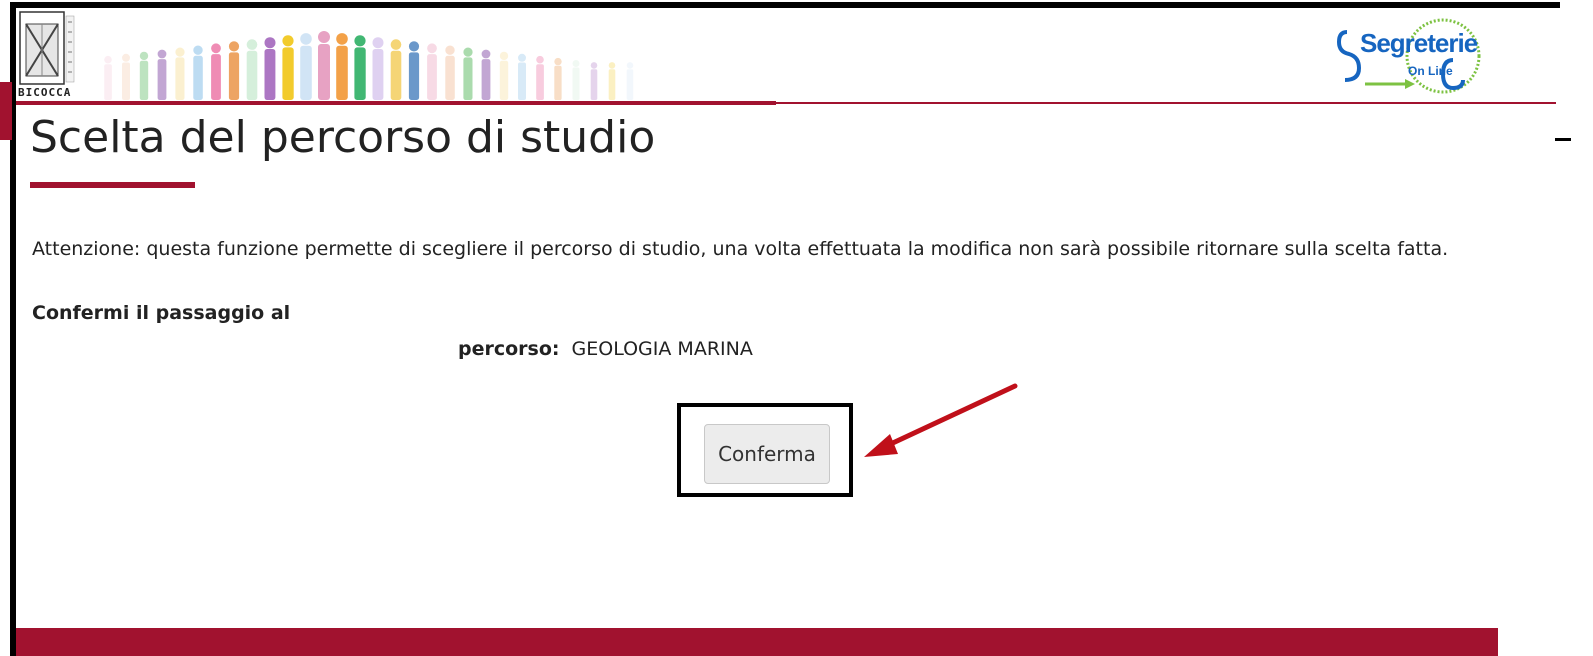 This screenshot has width=1593, height=656. Describe the element at coordinates (396, 103) in the screenshot. I see `header-divider-accent` at that location.